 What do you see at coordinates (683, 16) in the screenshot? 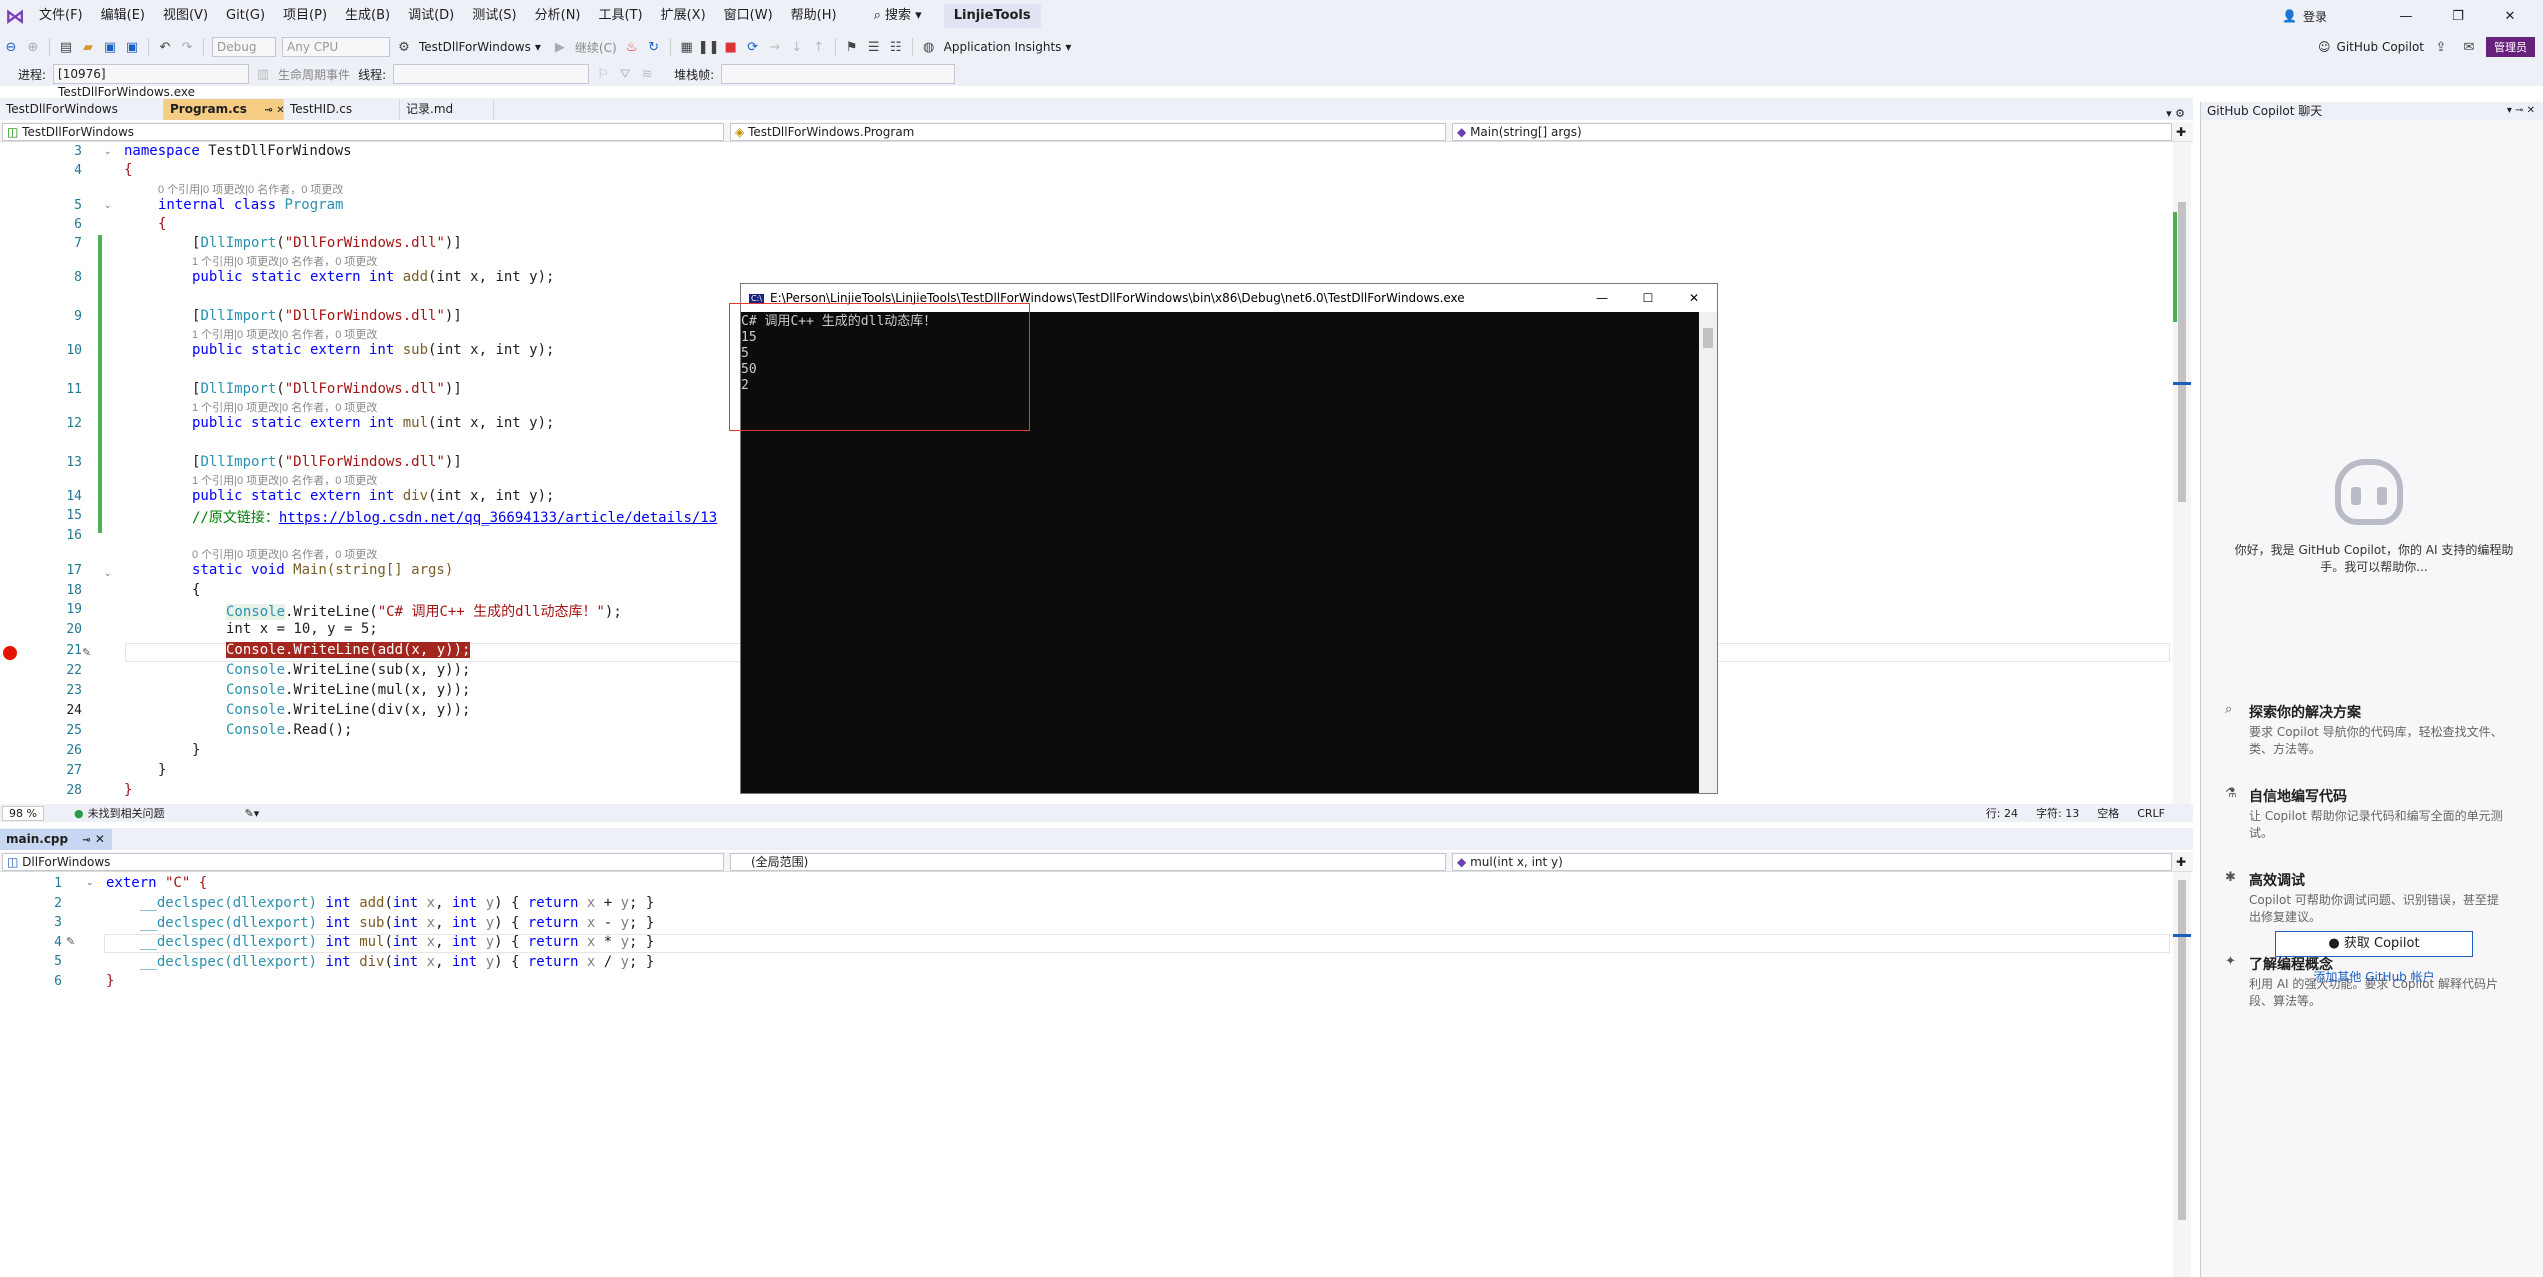
I see `menu-item: 扩展(X)` at bounding box center [683, 16].